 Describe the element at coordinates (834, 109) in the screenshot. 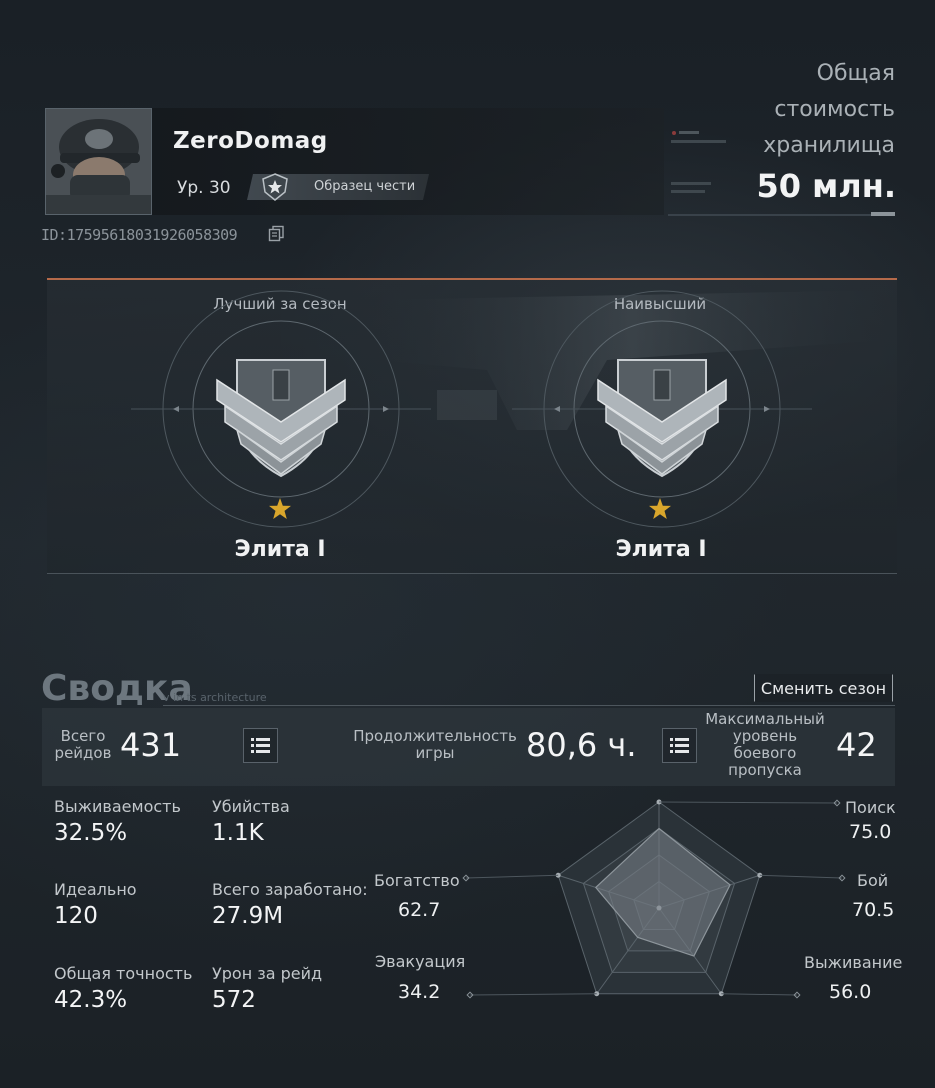

I see `storage-label-line2: стоимость` at that location.